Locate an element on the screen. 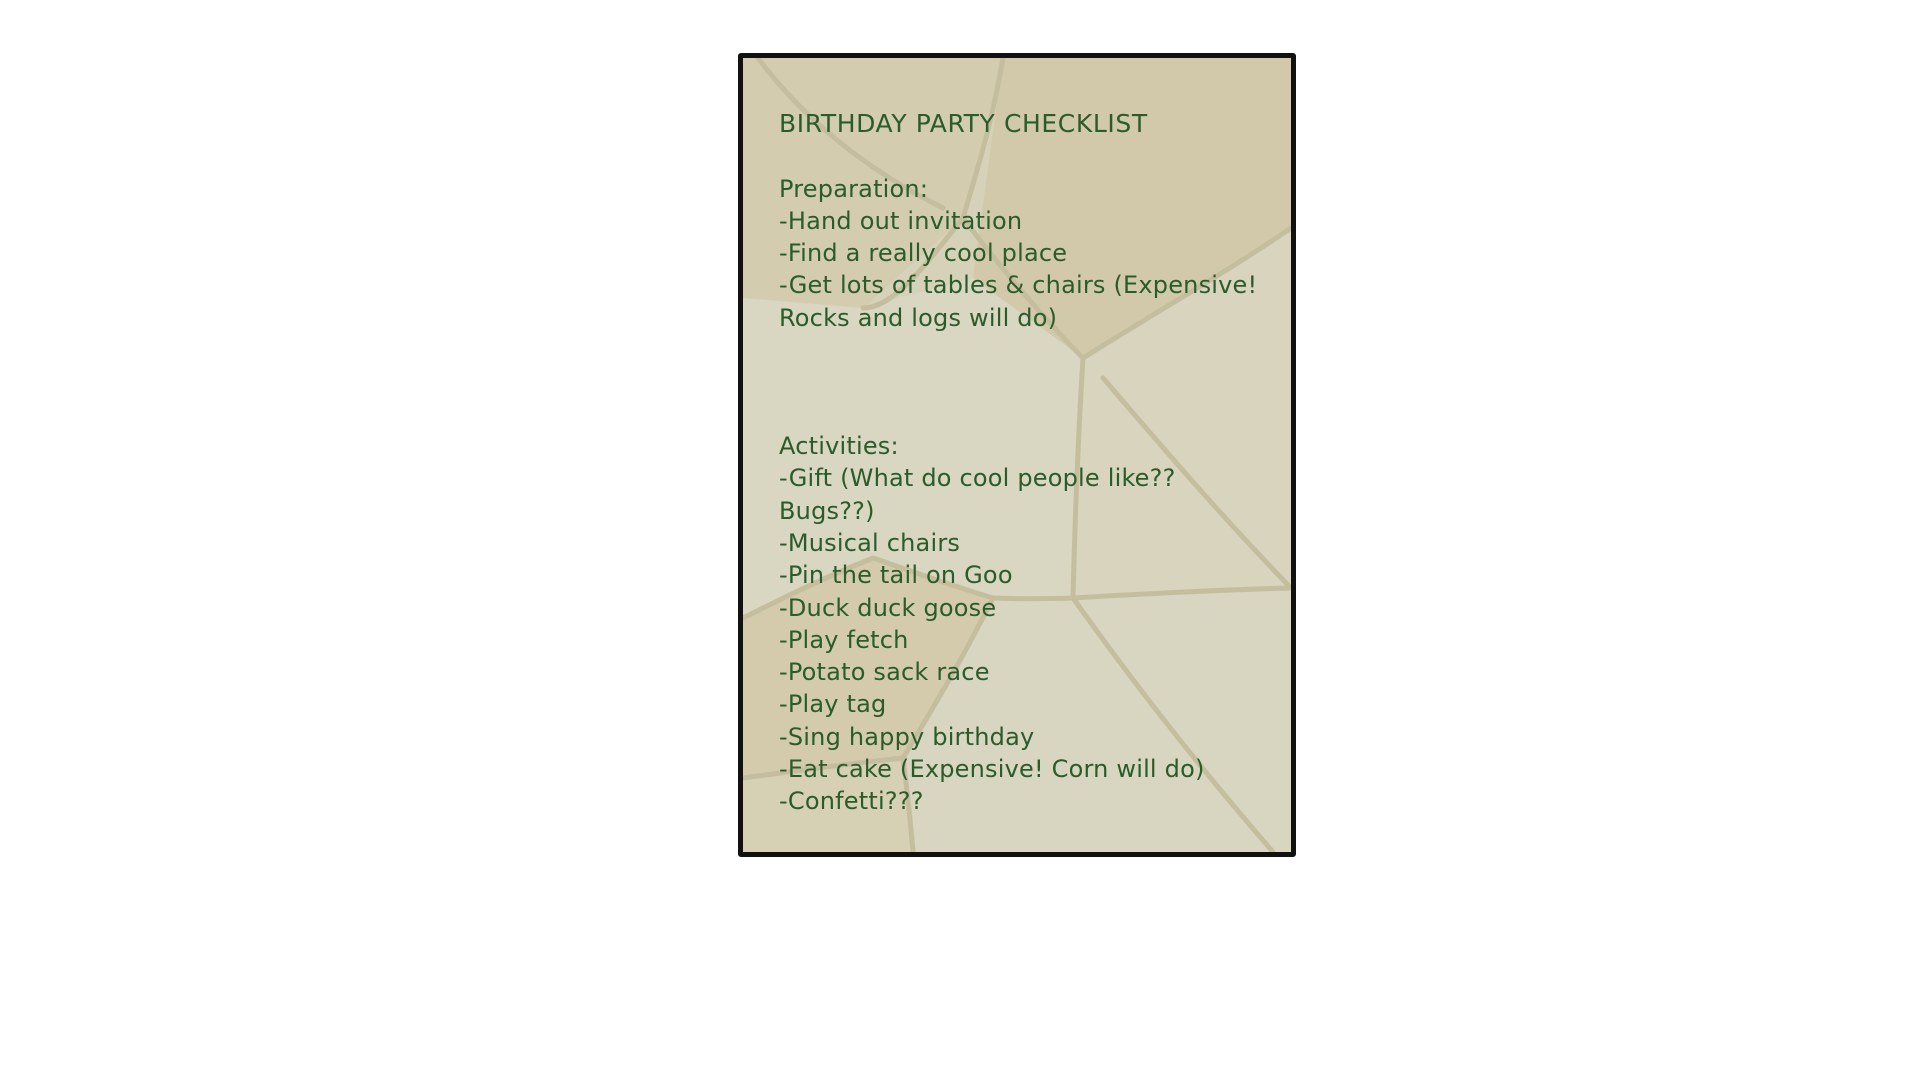  list-item: -Pin the tail on Goo is located at coordinates (896, 575).